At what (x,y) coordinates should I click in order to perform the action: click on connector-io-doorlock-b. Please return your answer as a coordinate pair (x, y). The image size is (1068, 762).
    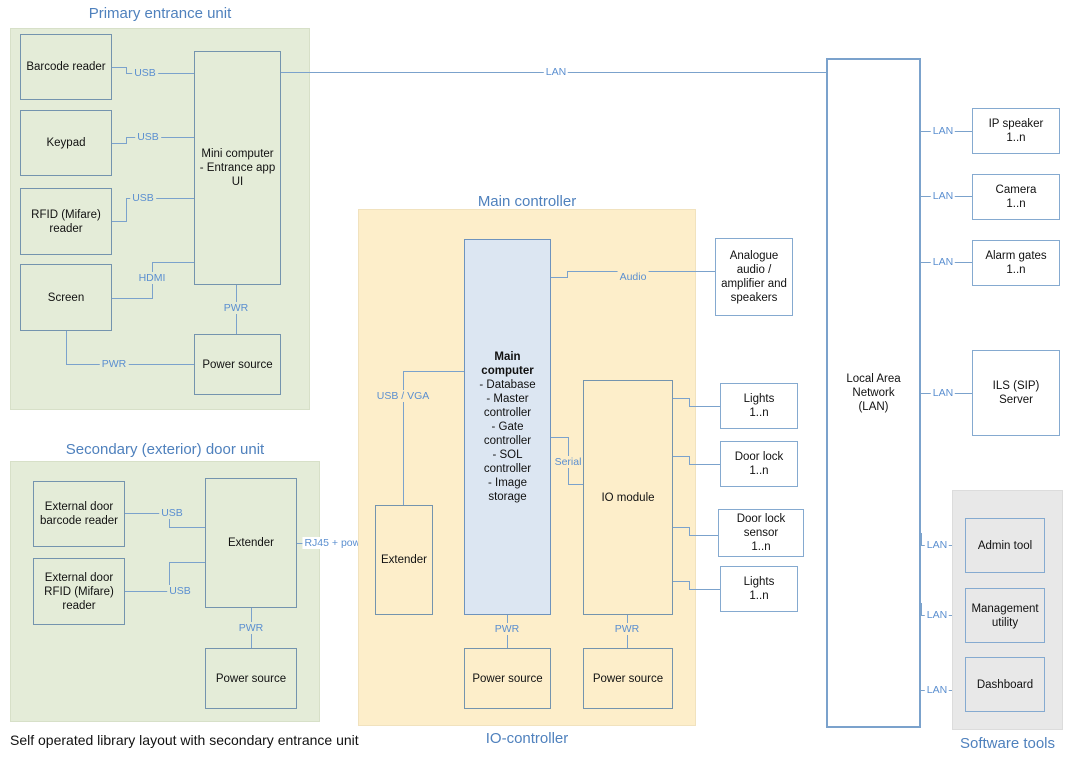
    Looking at the image, I should click on (689, 460).